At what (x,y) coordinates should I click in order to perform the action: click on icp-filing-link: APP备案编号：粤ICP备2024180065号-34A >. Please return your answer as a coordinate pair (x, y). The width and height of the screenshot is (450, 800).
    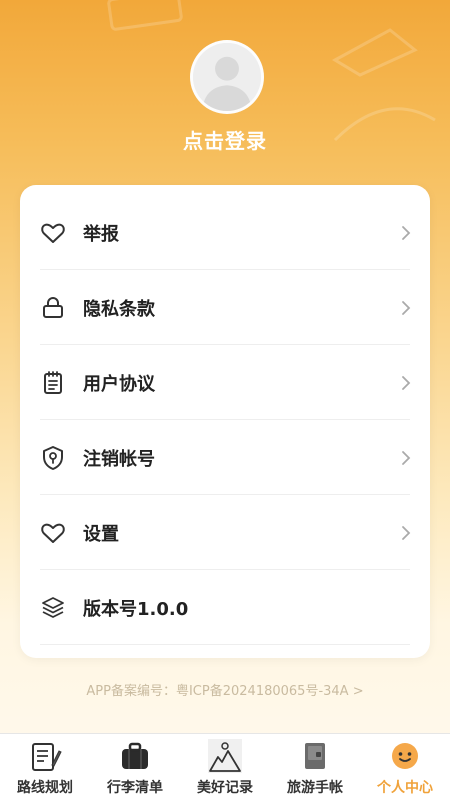
    Looking at the image, I should click on (225, 689).